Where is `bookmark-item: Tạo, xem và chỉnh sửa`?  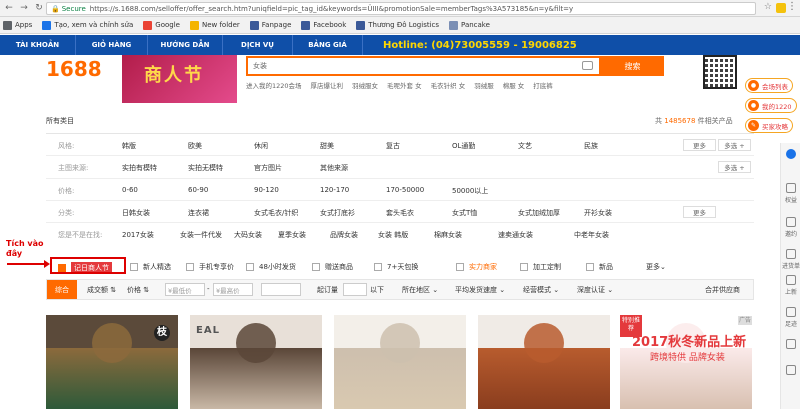 bookmark-item: Tạo, xem và chỉnh sửa is located at coordinates (87, 25).